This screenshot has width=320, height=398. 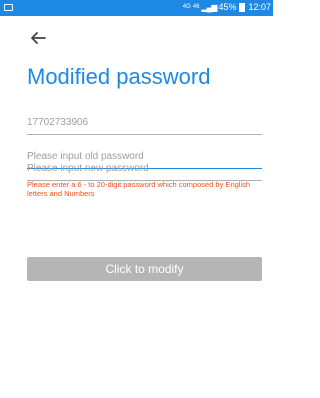 I want to click on battery-icon, so click(x=242, y=7).